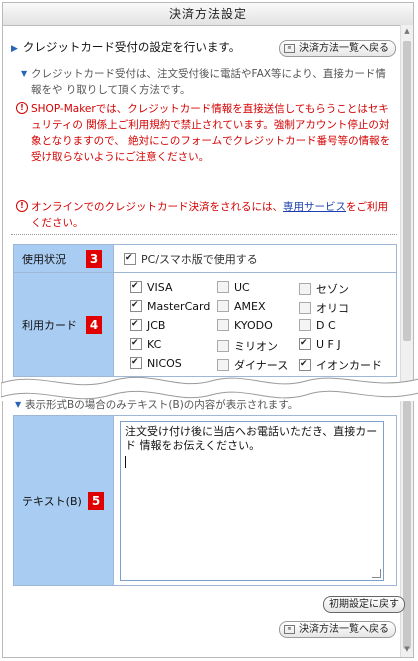 The image size is (418, 661). What do you see at coordinates (250, 306) in the screenshot?
I see `card-label: AMEX` at bounding box center [250, 306].